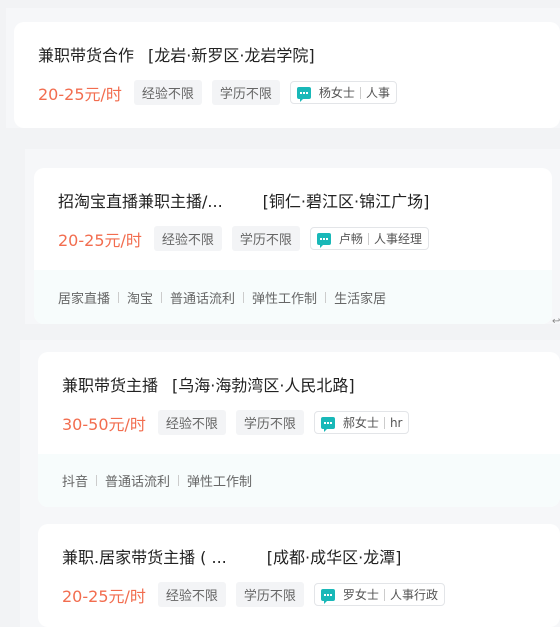  I want to click on job-meta-row: 20-25元/时 经验不限 学历不限 卢畅 人事经理, so click(243, 238).